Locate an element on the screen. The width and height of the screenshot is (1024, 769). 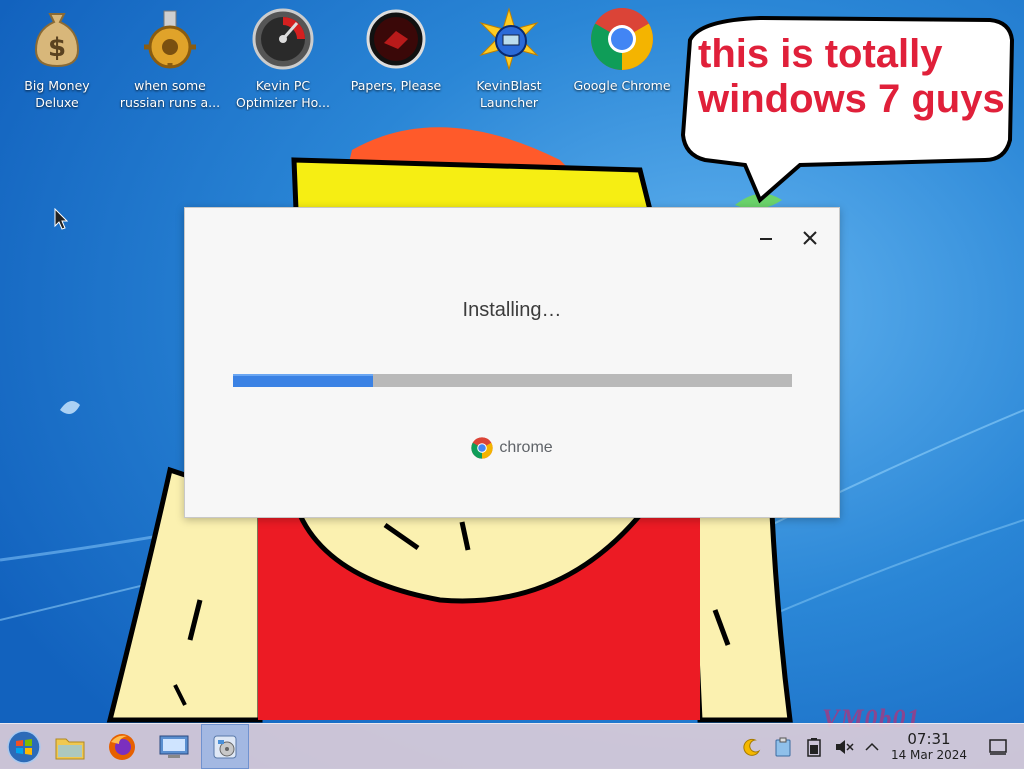
speech-bubble-text: this is totally windows 7 guys is located at coordinates (851, 76).